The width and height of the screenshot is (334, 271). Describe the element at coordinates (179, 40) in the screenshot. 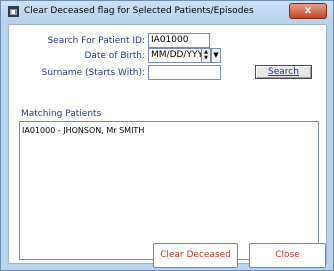

I see `patient-id-input: IA01000` at that location.